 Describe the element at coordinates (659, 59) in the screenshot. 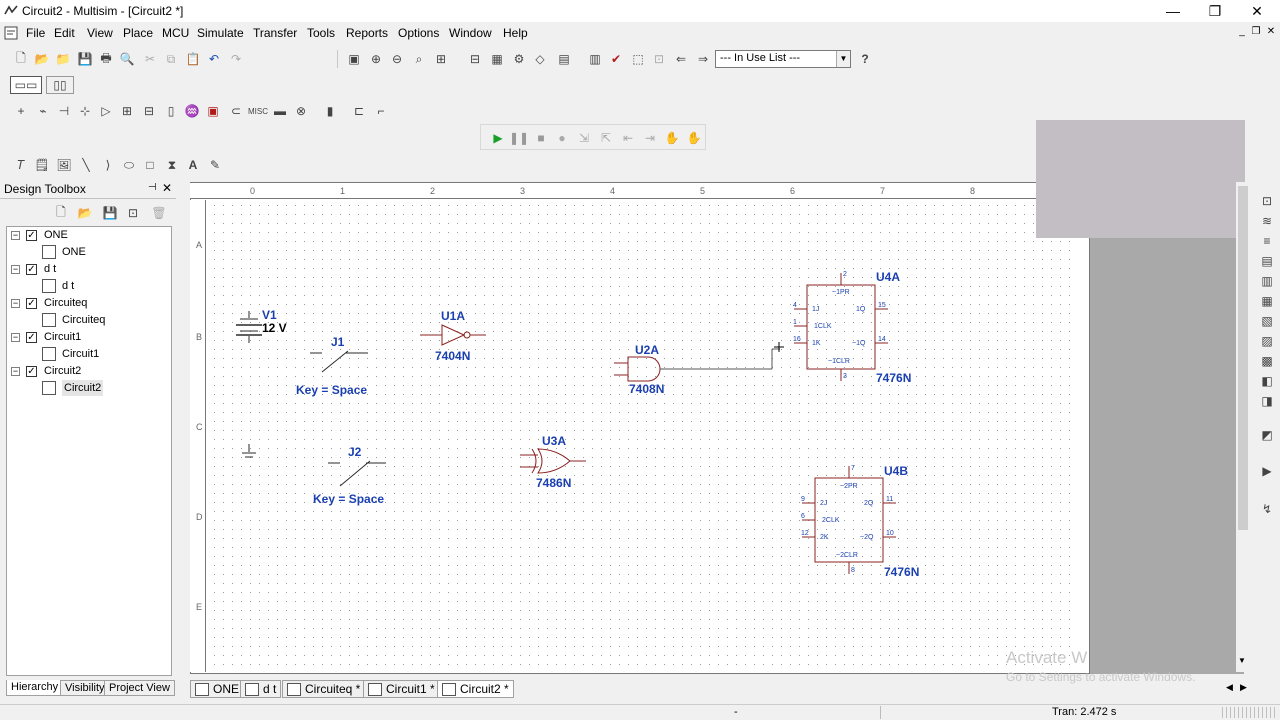

I see `annotate-icon: ⊡` at that location.